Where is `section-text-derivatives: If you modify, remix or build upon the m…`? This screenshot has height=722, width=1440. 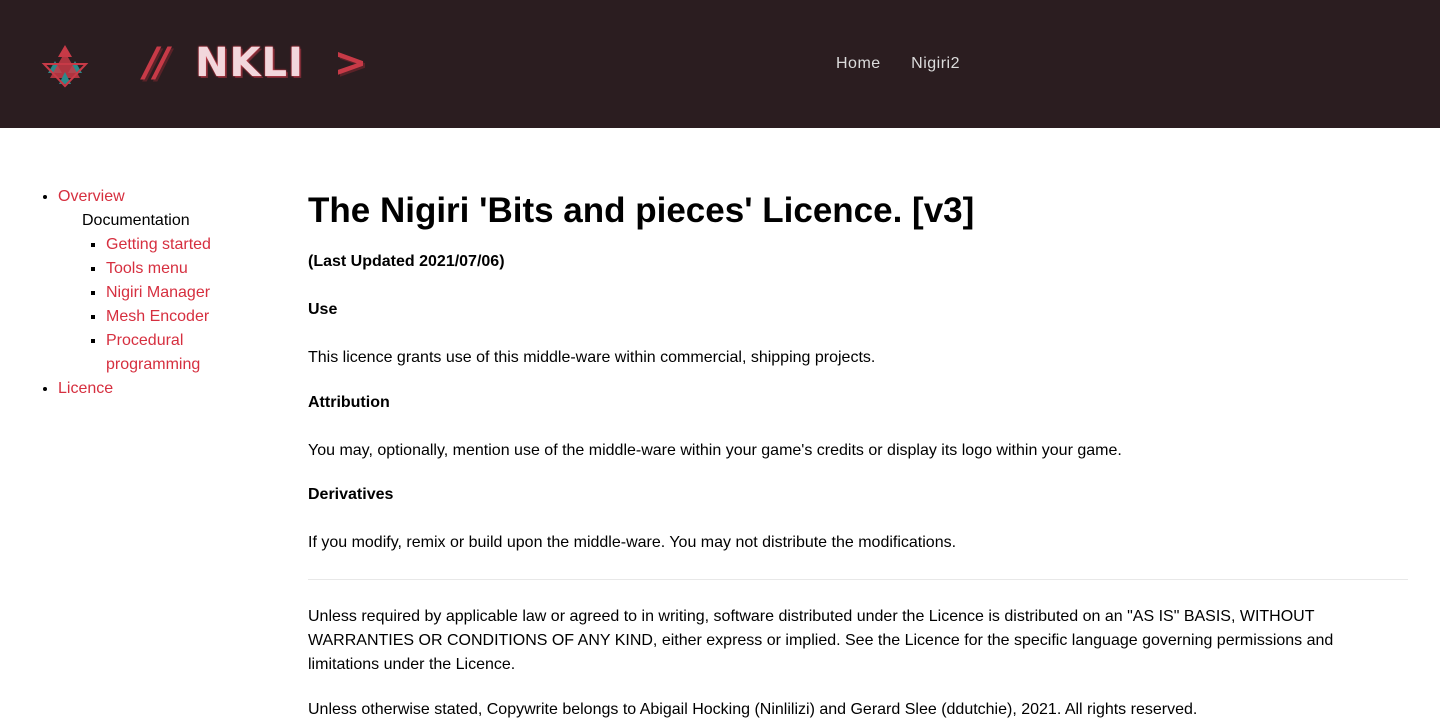
section-text-derivatives: If you modify, remix or build upon the m… is located at coordinates (632, 542).